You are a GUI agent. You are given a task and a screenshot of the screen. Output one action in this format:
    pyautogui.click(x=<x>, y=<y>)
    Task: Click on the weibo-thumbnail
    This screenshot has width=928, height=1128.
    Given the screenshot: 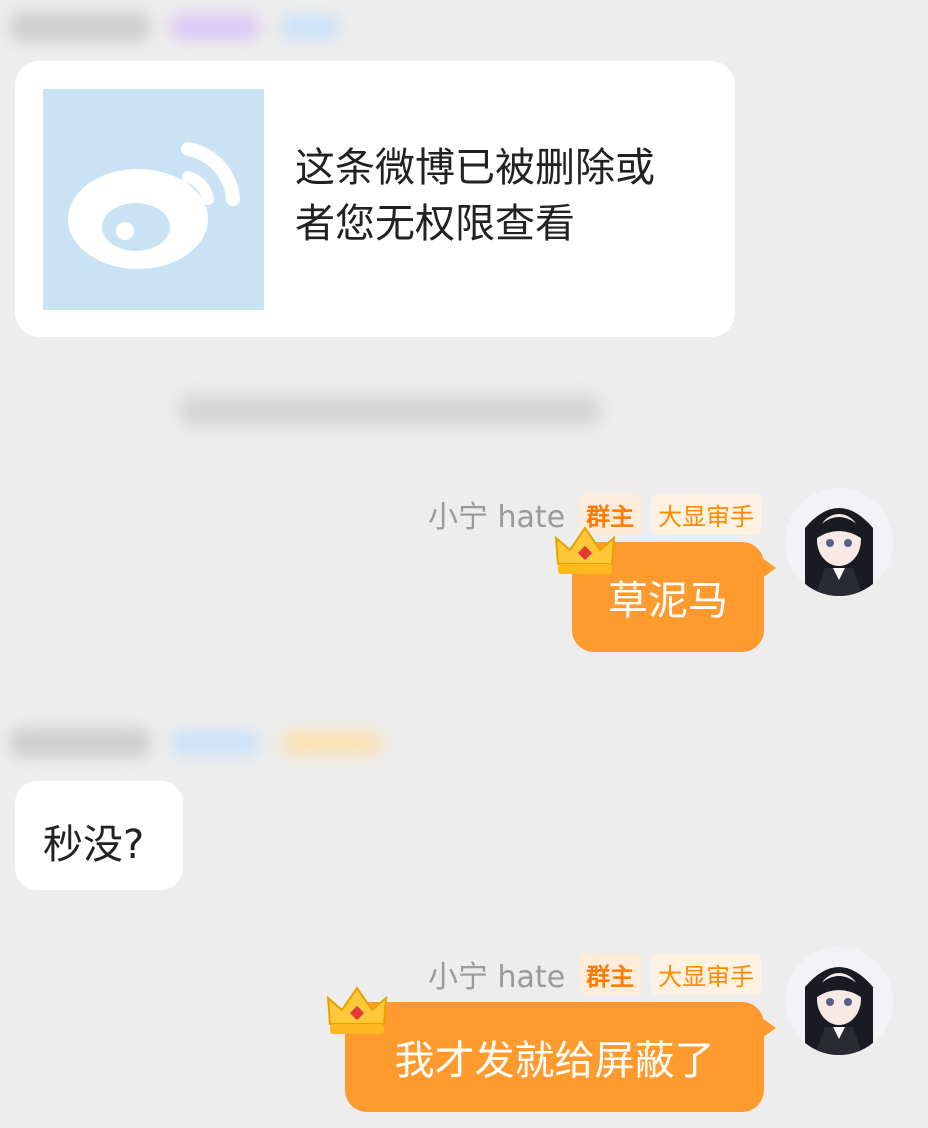 What is the action you would take?
    pyautogui.click(x=153, y=199)
    